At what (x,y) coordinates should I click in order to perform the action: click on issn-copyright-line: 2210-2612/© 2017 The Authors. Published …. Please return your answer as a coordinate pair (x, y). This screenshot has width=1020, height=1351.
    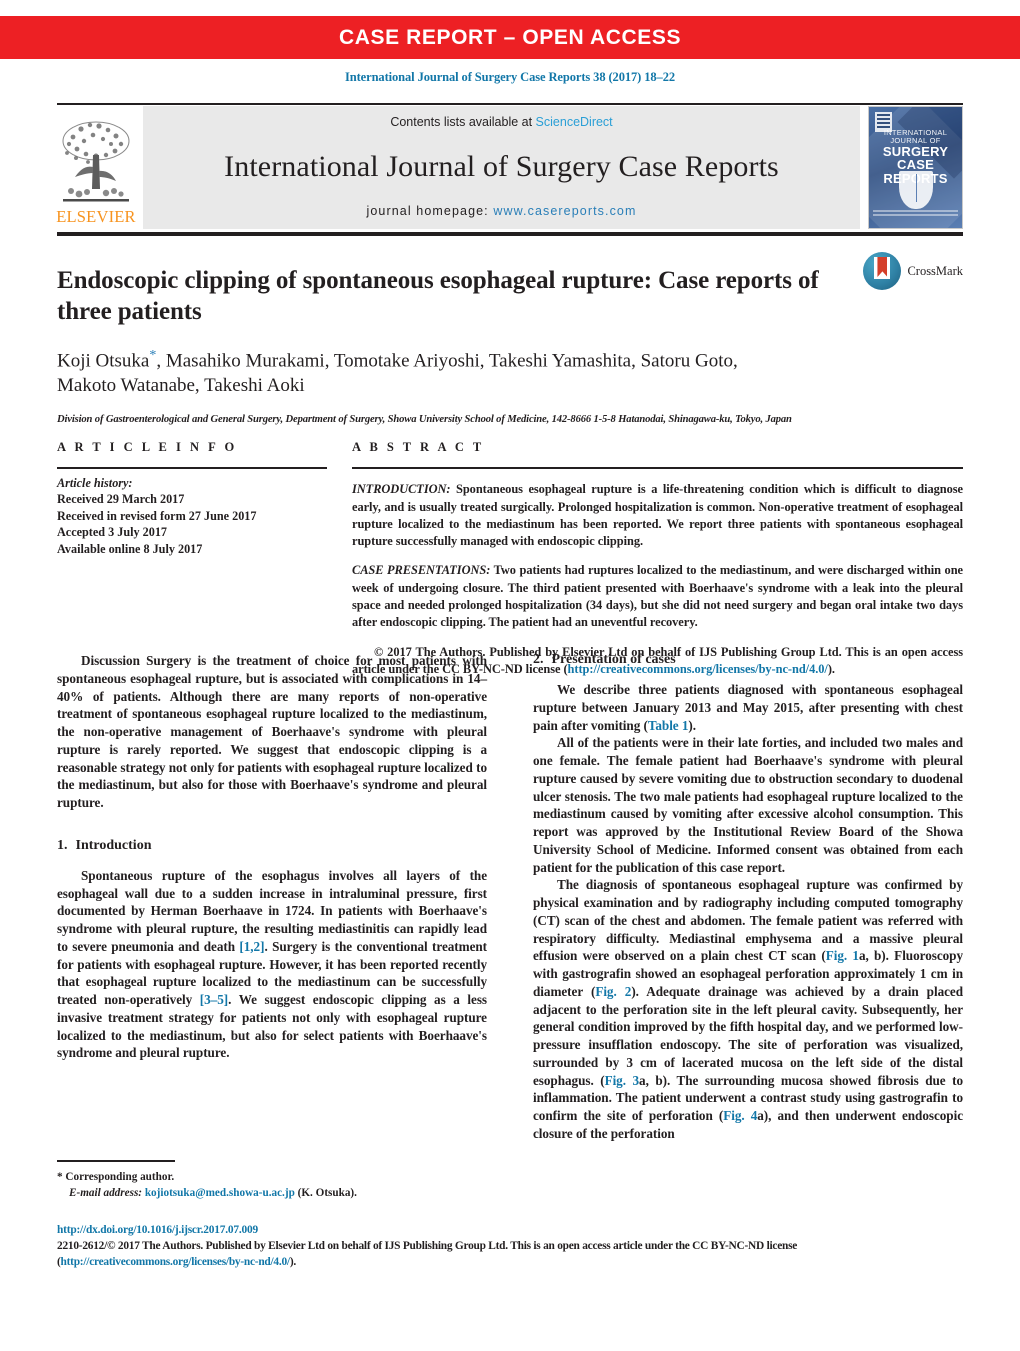
    Looking at the image, I should click on (510, 1254).